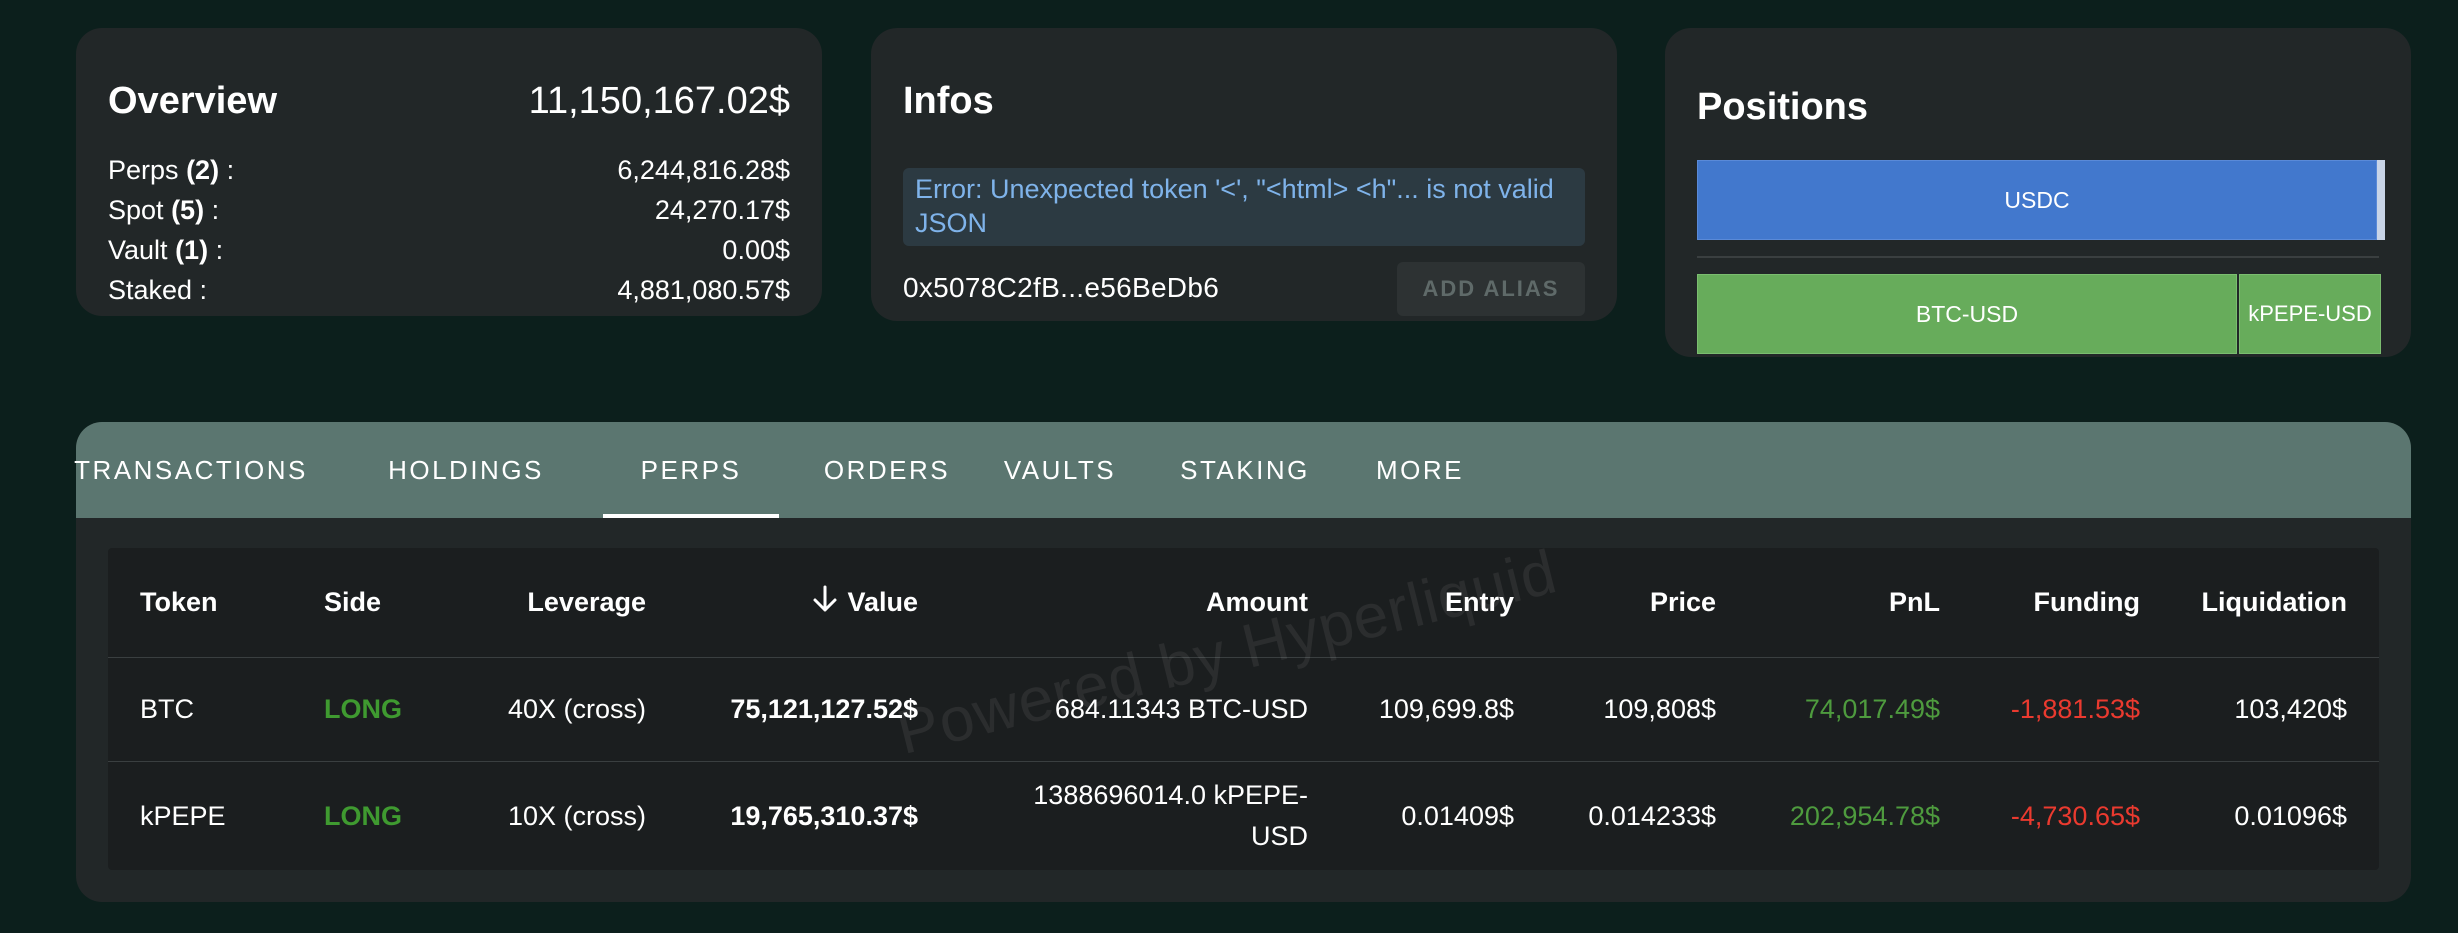 The image size is (2458, 933). I want to click on cell-price: 109,808$, so click(1659, 709).